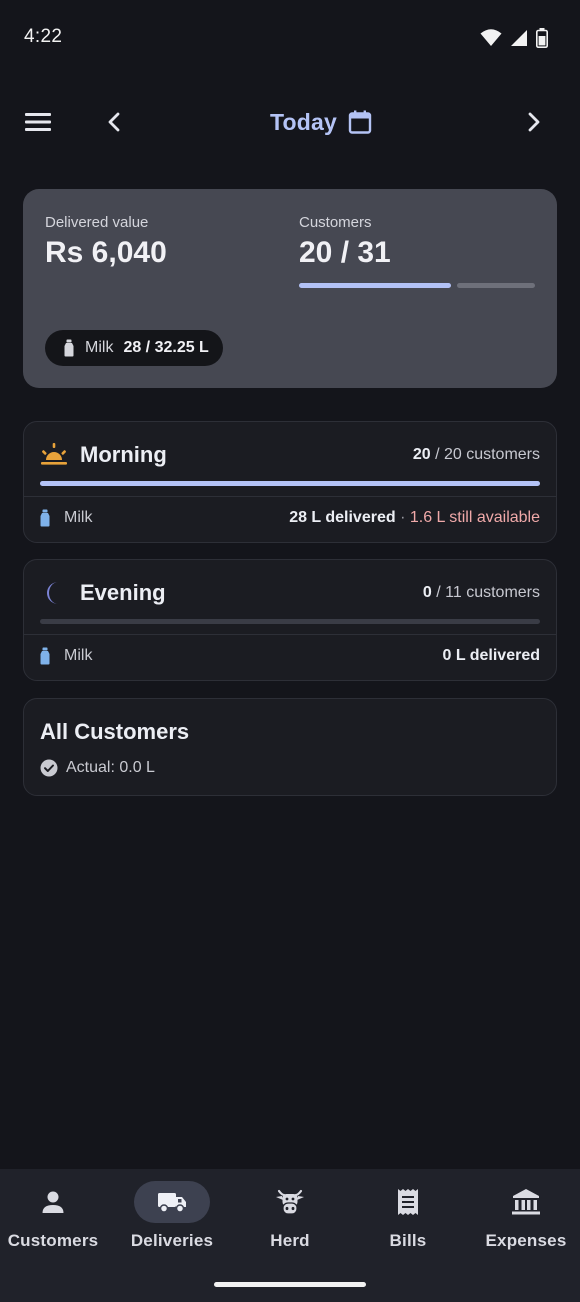 The image size is (580, 1302). Describe the element at coordinates (304, 121) in the screenshot. I see `date-label: Today` at that location.